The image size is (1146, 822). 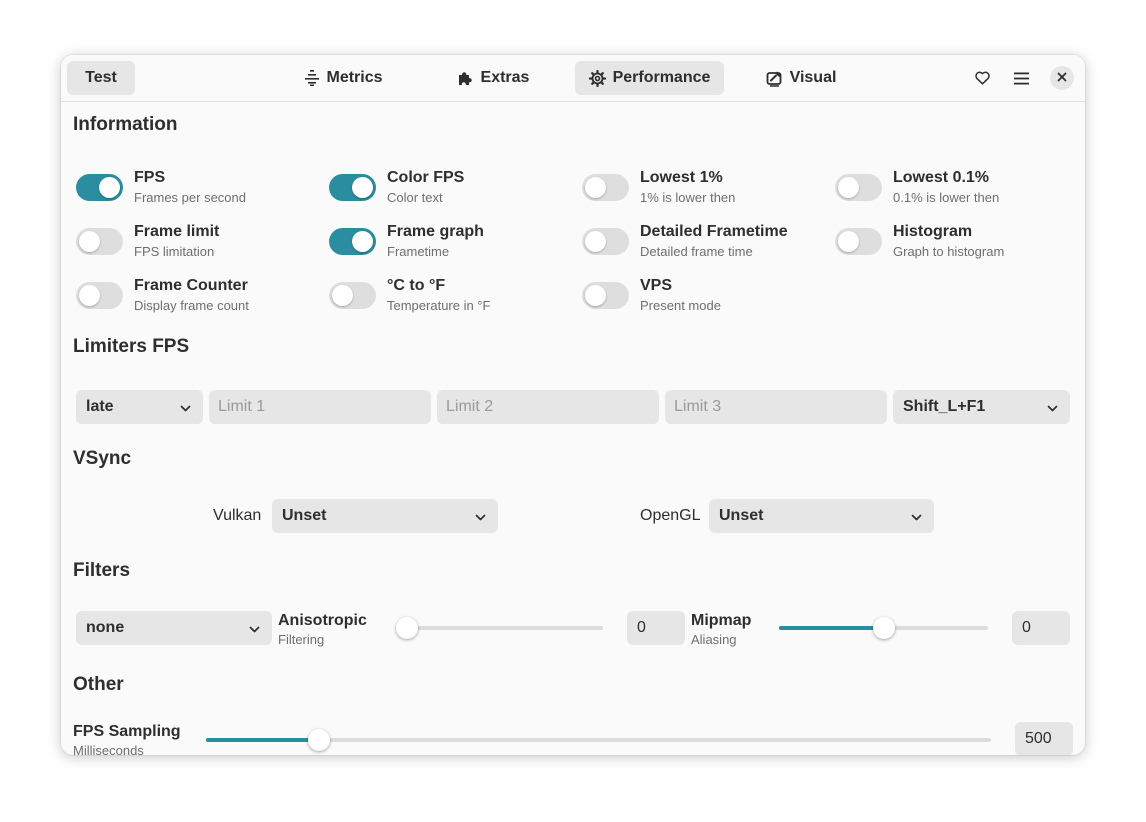 I want to click on tab-extras-label: Extras, so click(x=505, y=77).